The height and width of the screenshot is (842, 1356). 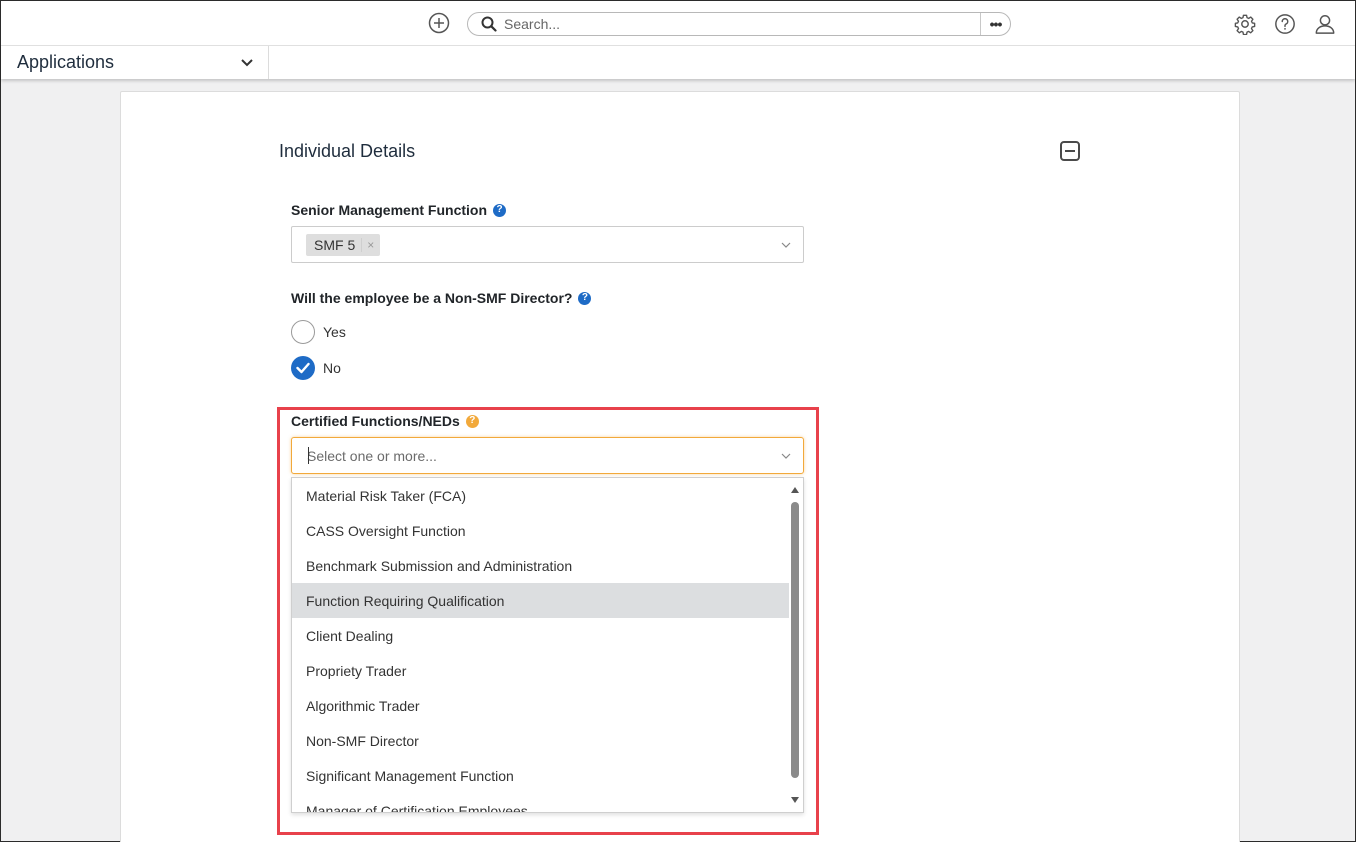 I want to click on list-item: Material Risk Taker (FCA), so click(x=540, y=495).